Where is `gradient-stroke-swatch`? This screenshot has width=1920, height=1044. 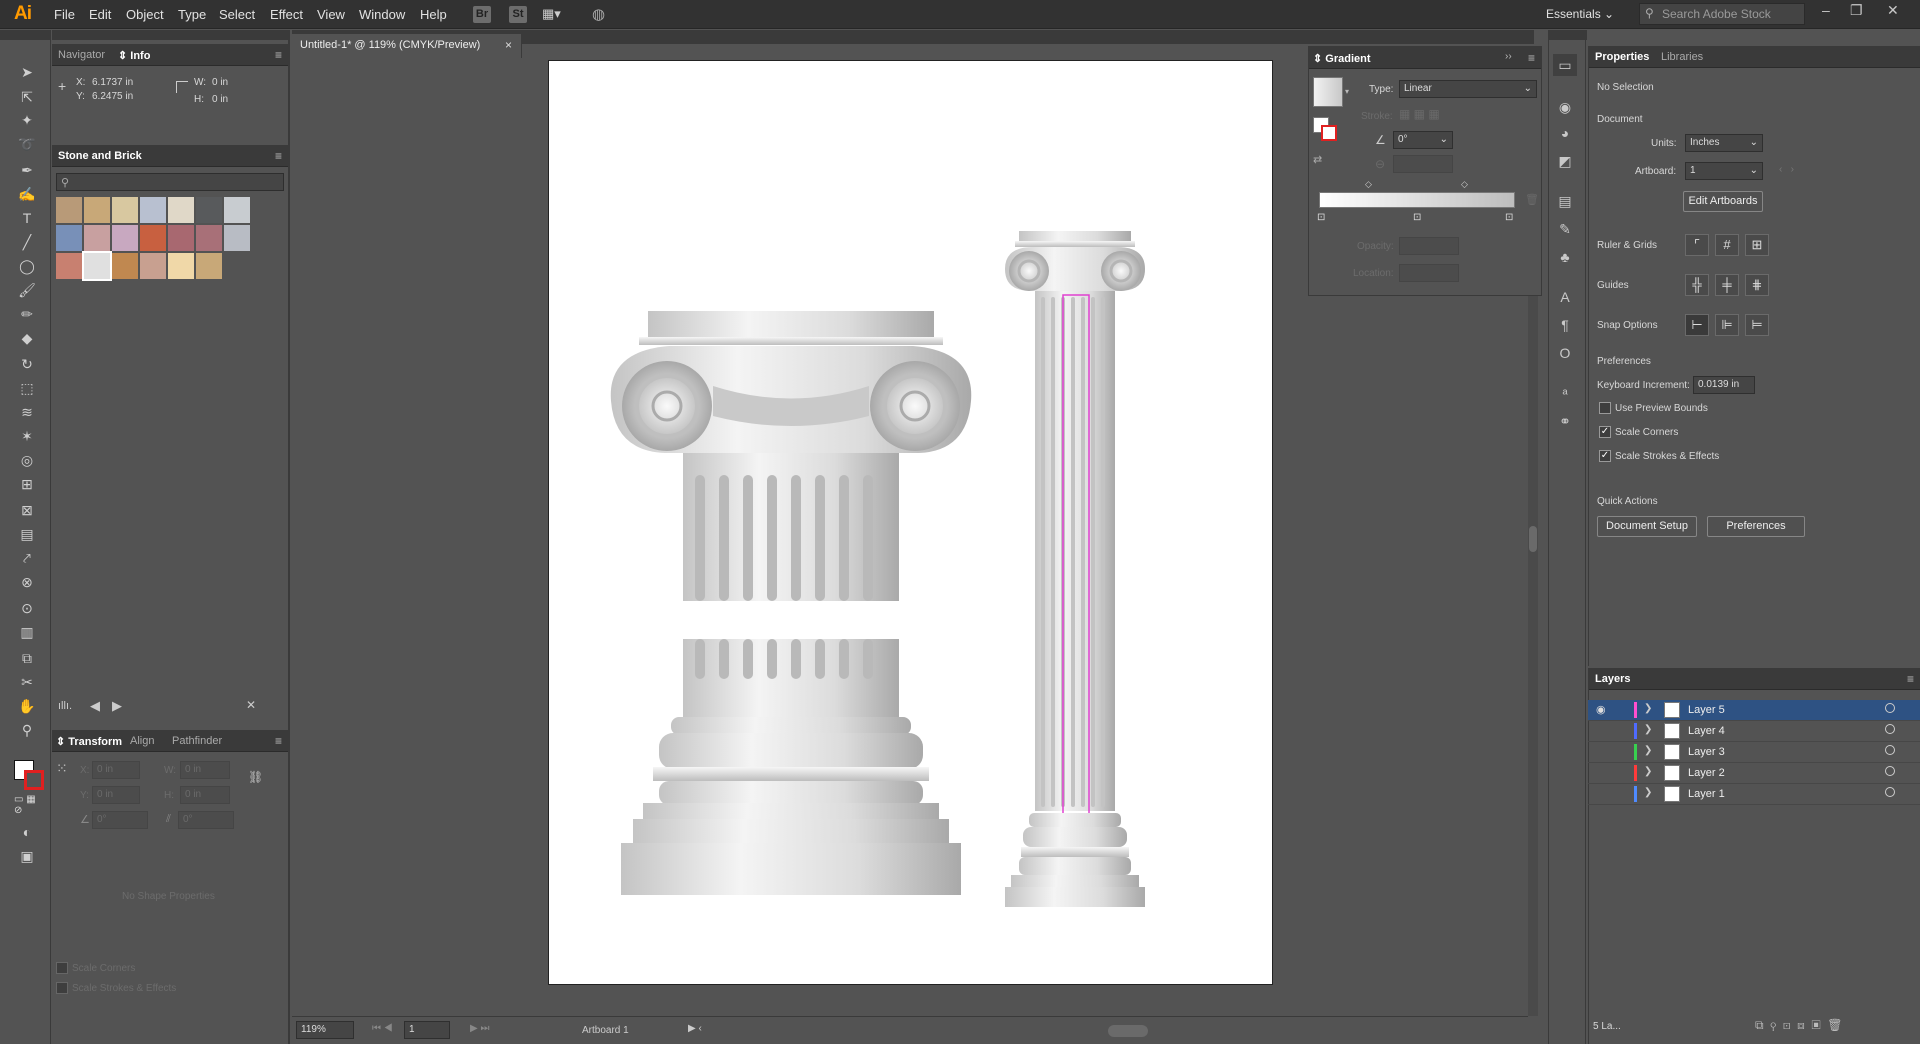 gradient-stroke-swatch is located at coordinates (1329, 133).